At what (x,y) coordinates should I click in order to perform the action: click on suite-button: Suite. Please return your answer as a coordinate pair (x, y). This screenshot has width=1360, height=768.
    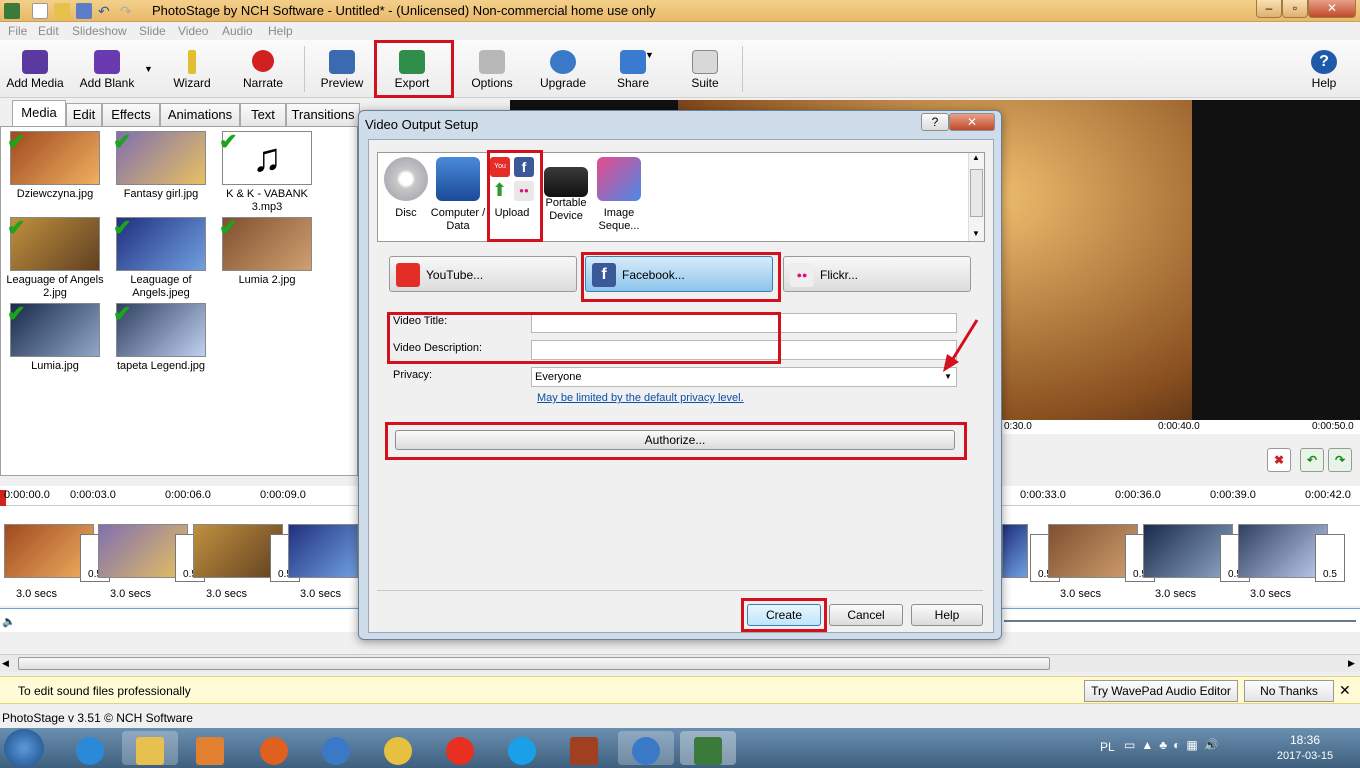
    Looking at the image, I should click on (705, 68).